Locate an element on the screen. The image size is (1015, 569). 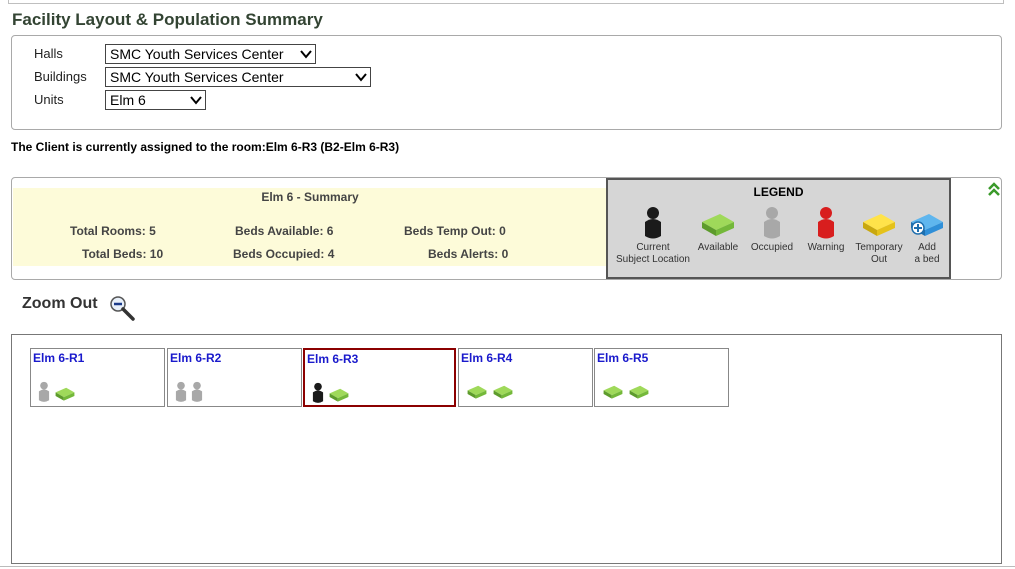
summary-title: Elm 6 - Summary is located at coordinates (310, 197).